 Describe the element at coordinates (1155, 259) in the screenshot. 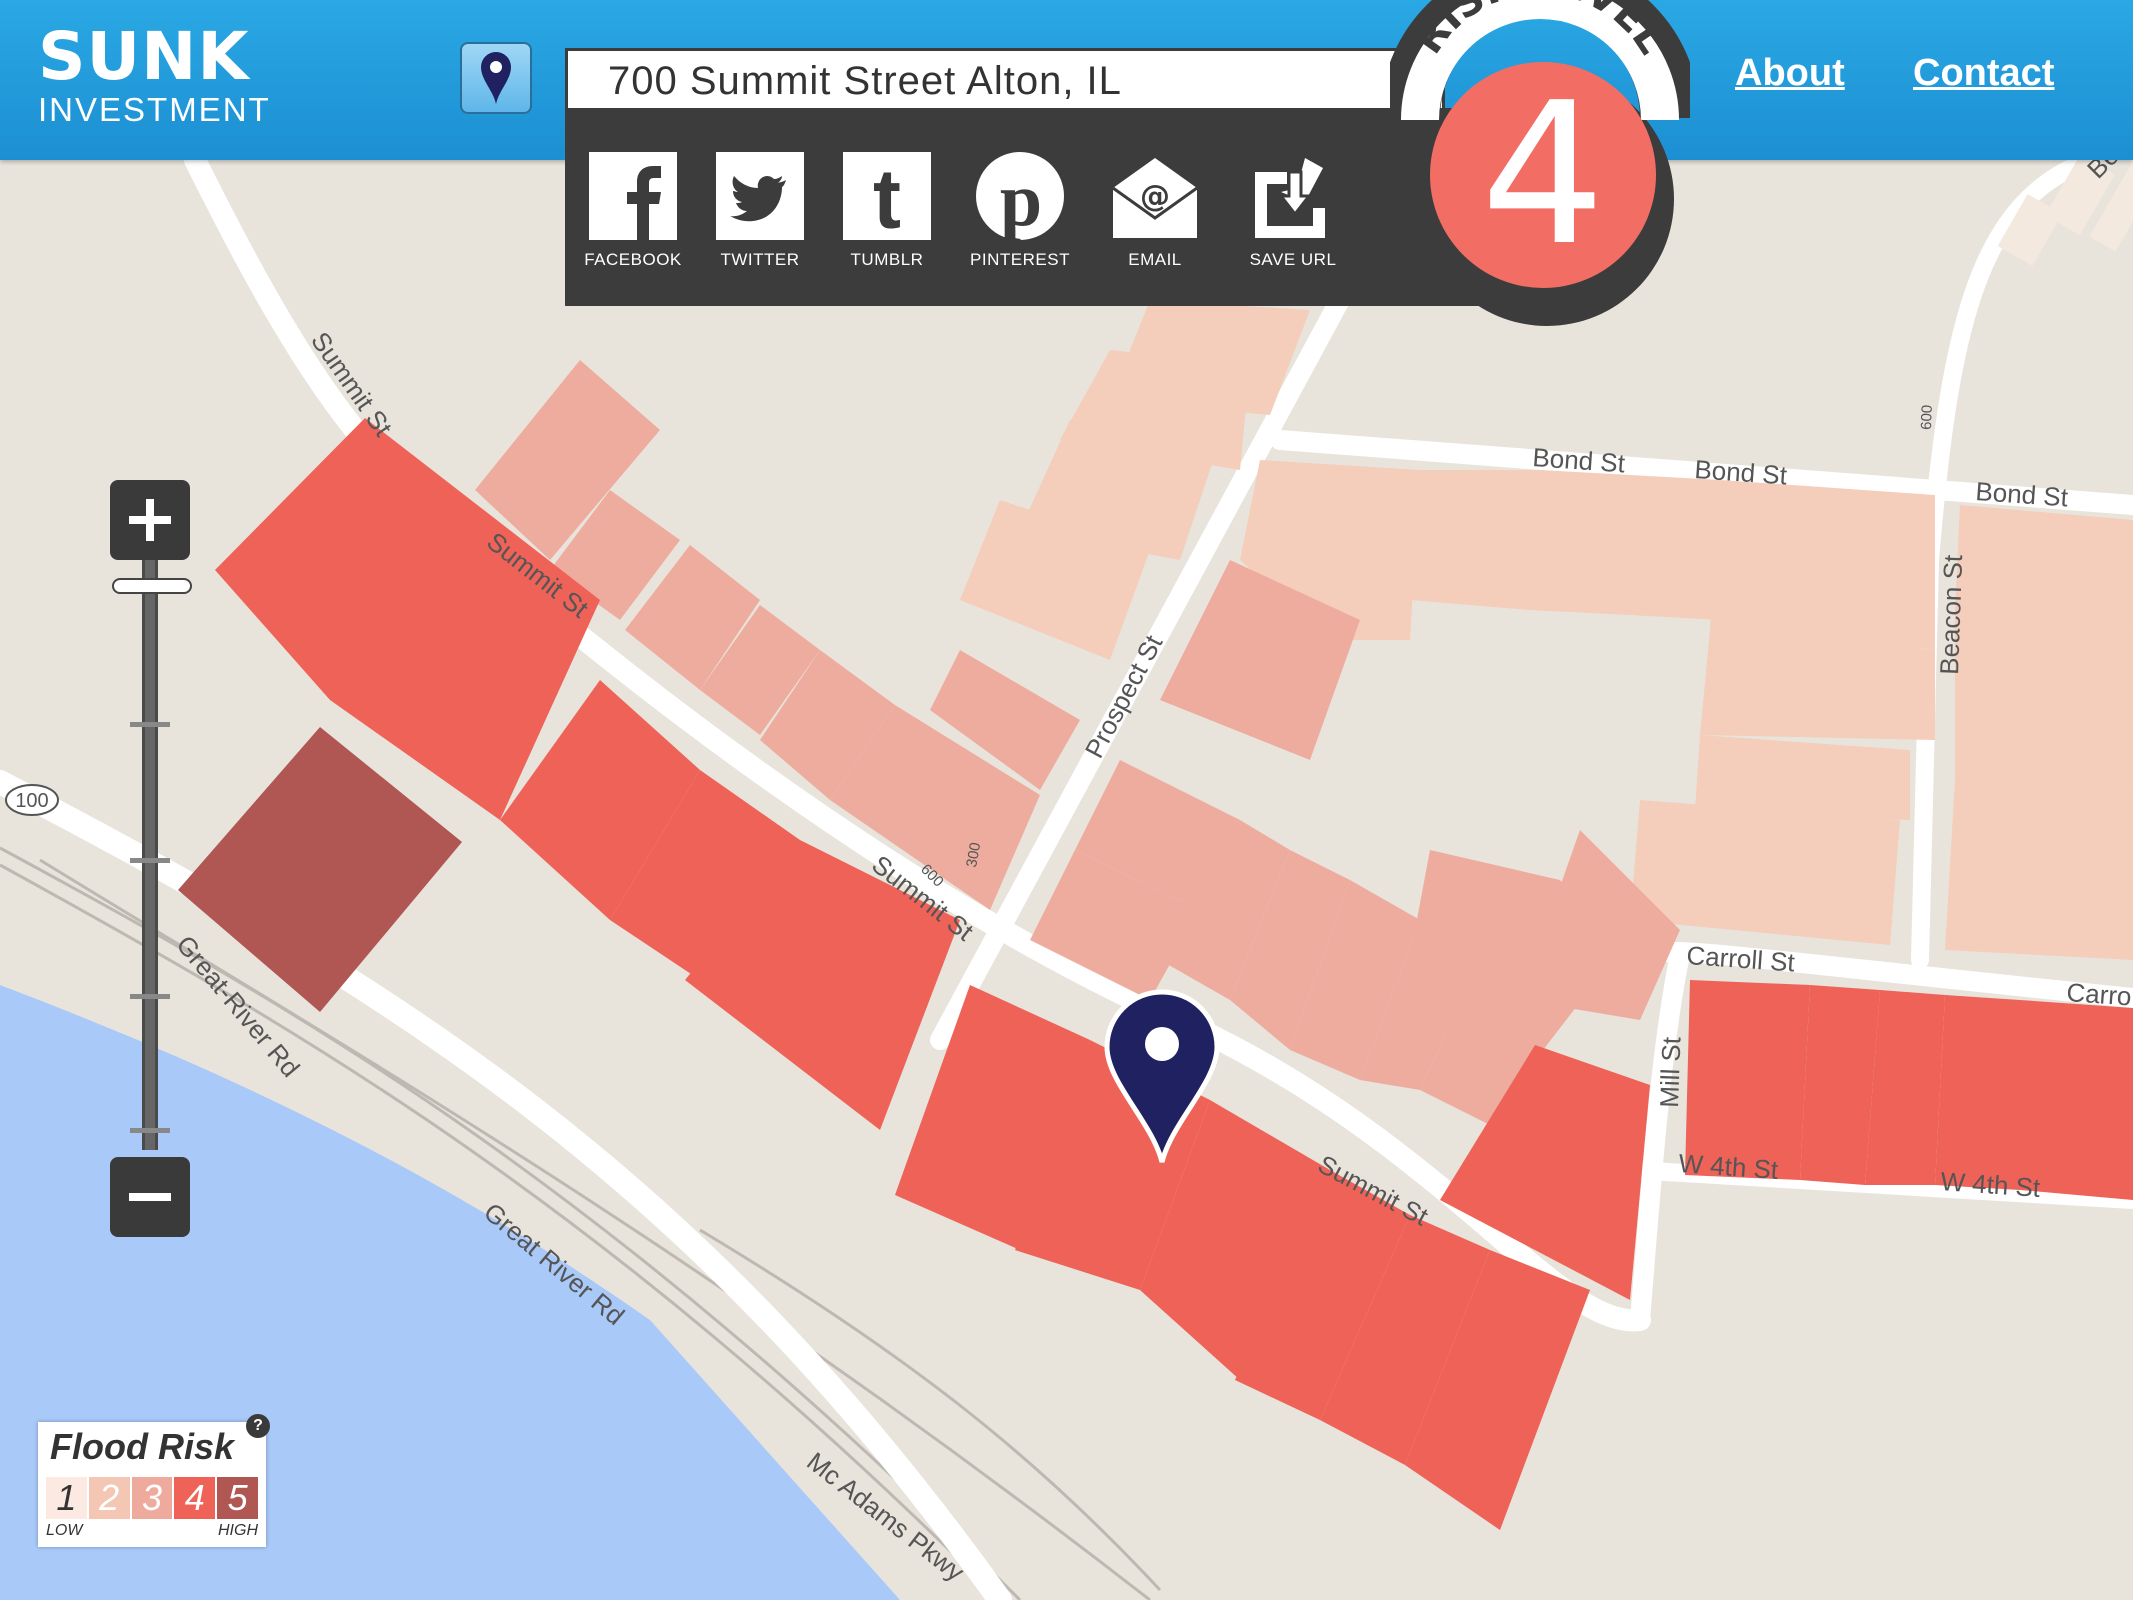

I see `share-email-label: EMAIL` at that location.